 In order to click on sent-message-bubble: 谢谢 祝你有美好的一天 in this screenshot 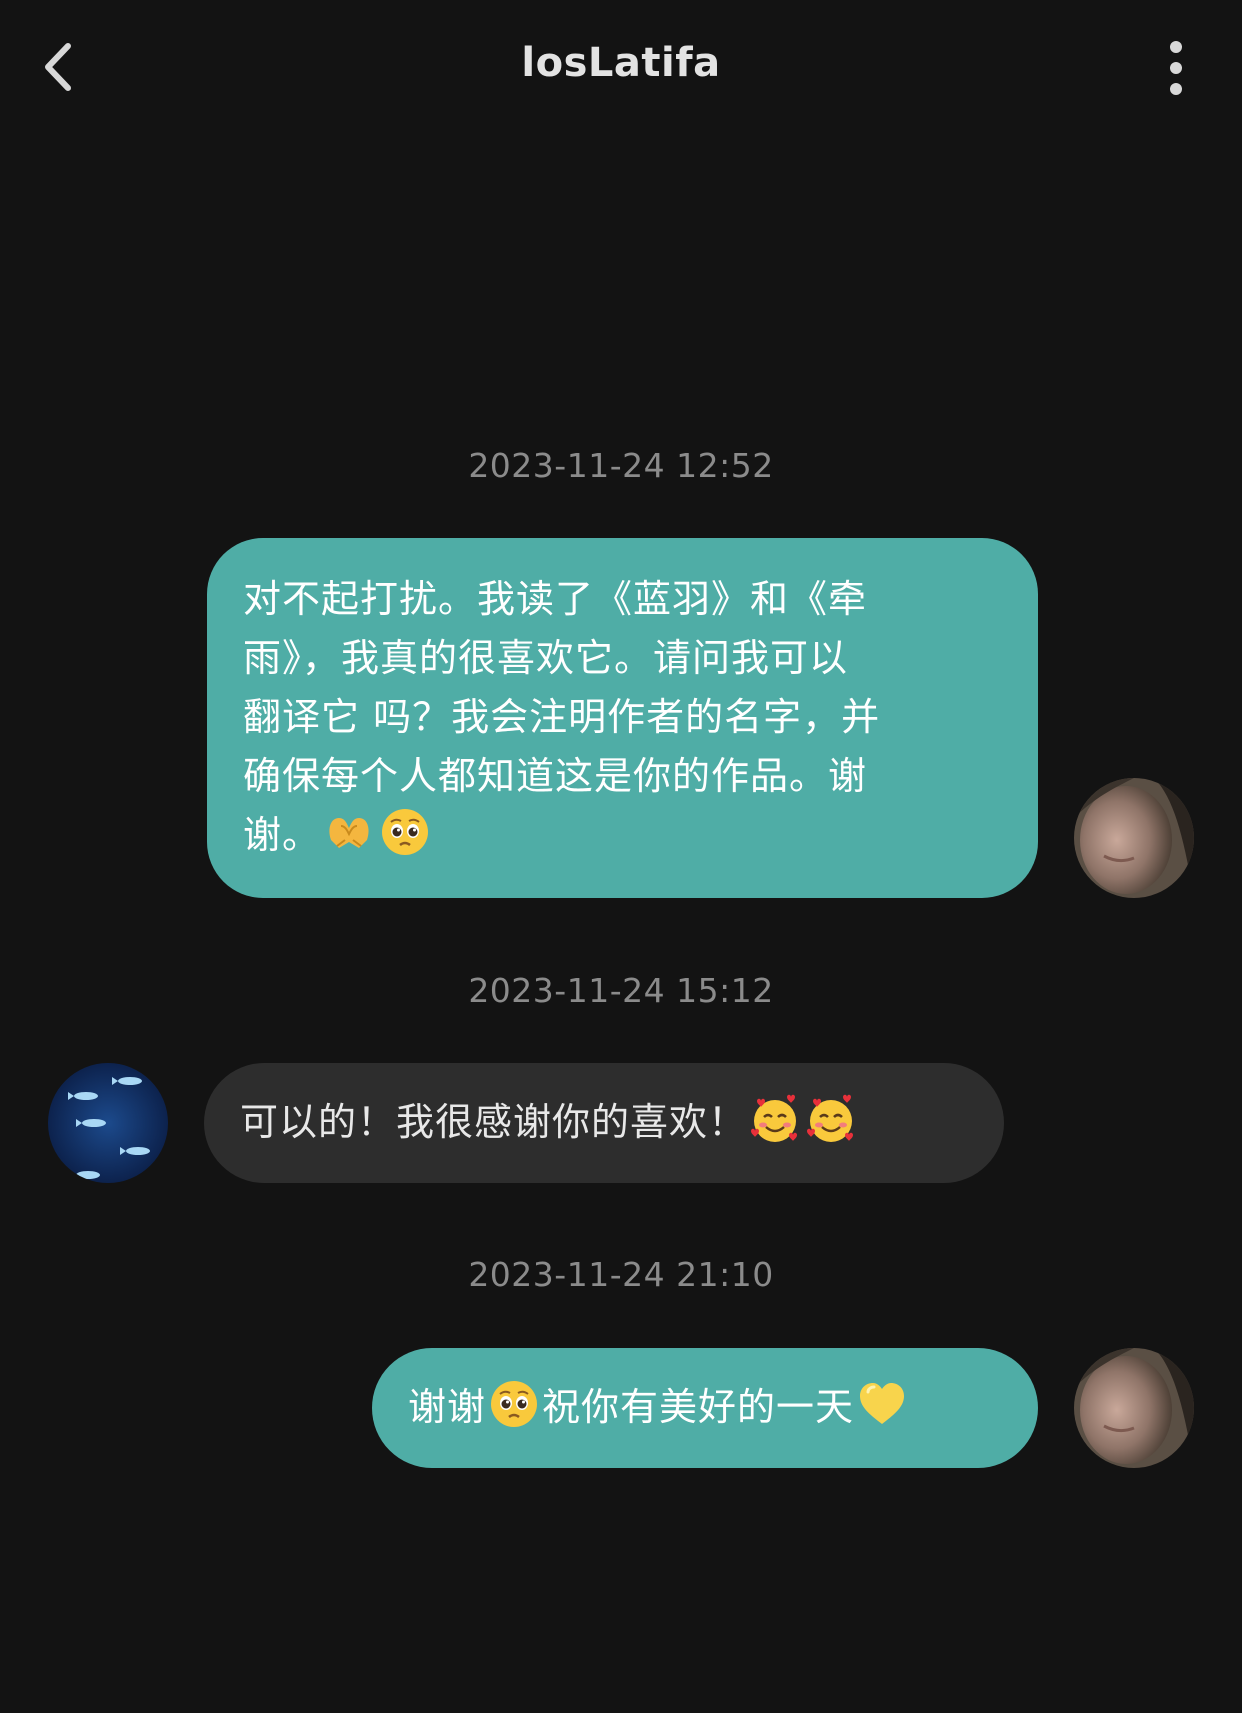, I will do `click(705, 1408)`.